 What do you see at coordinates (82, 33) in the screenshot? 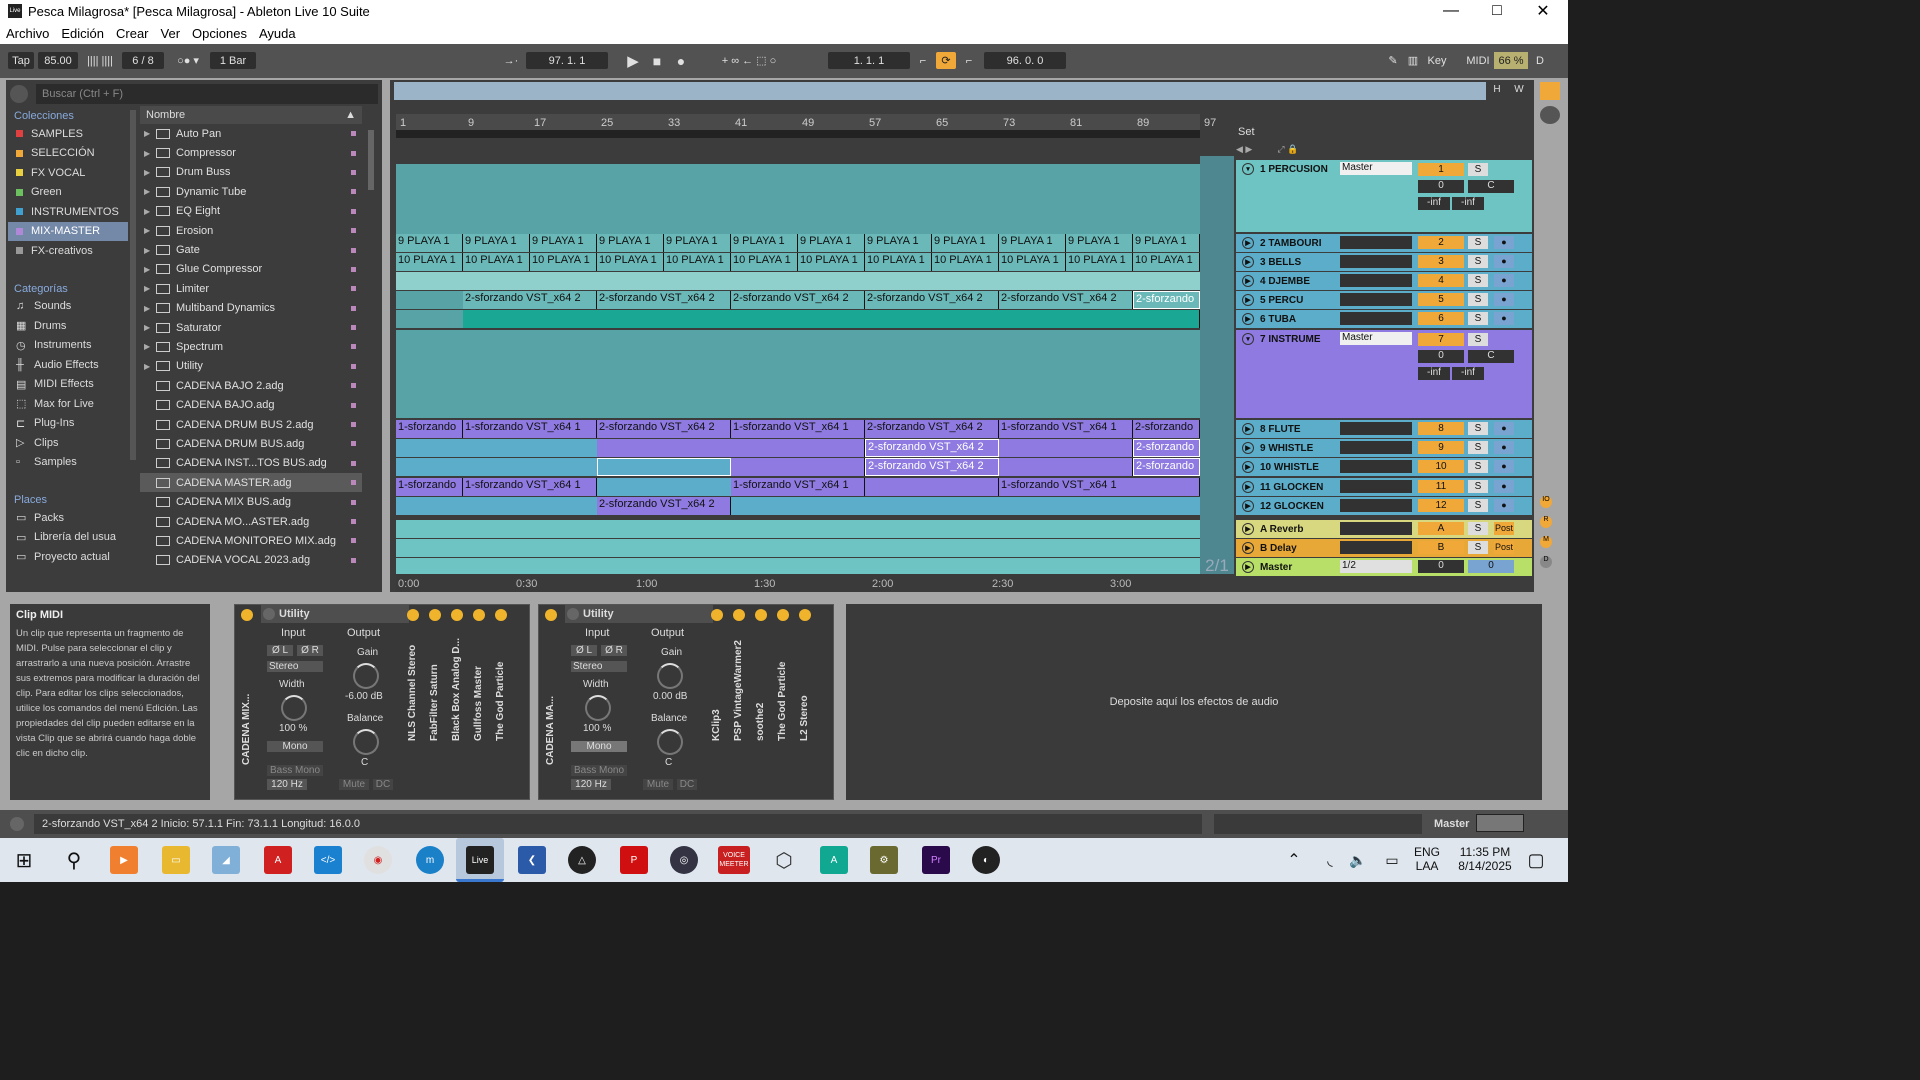
I see `menu-edicion: Edición` at bounding box center [82, 33].